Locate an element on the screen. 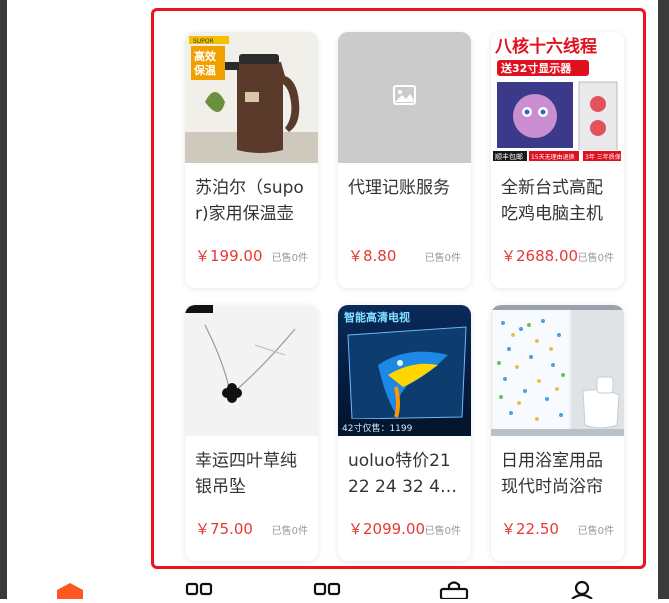  nav-grid is located at coordinates (328, 590).